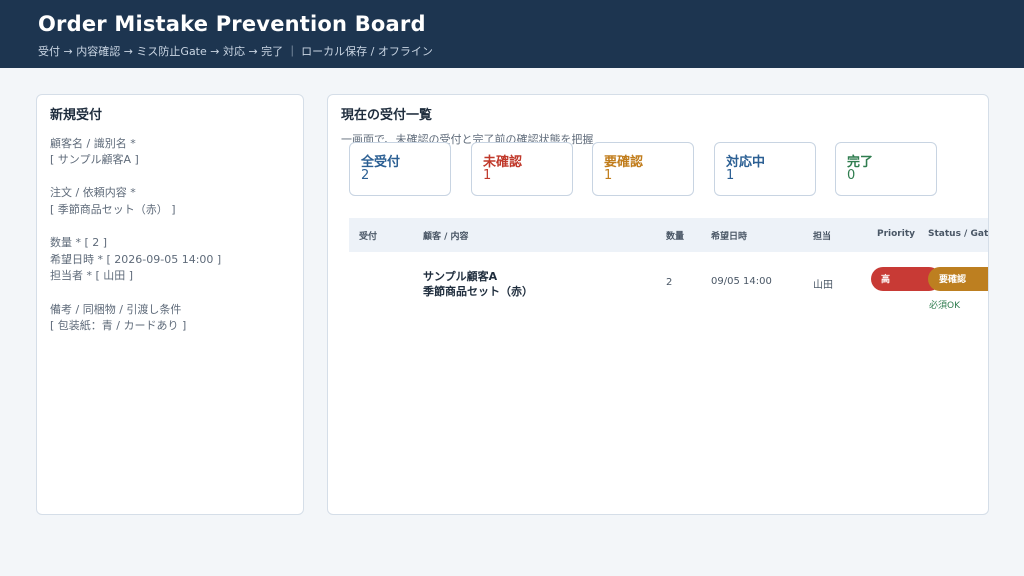  I want to click on stat-card-done: 完了 0, so click(886, 169).